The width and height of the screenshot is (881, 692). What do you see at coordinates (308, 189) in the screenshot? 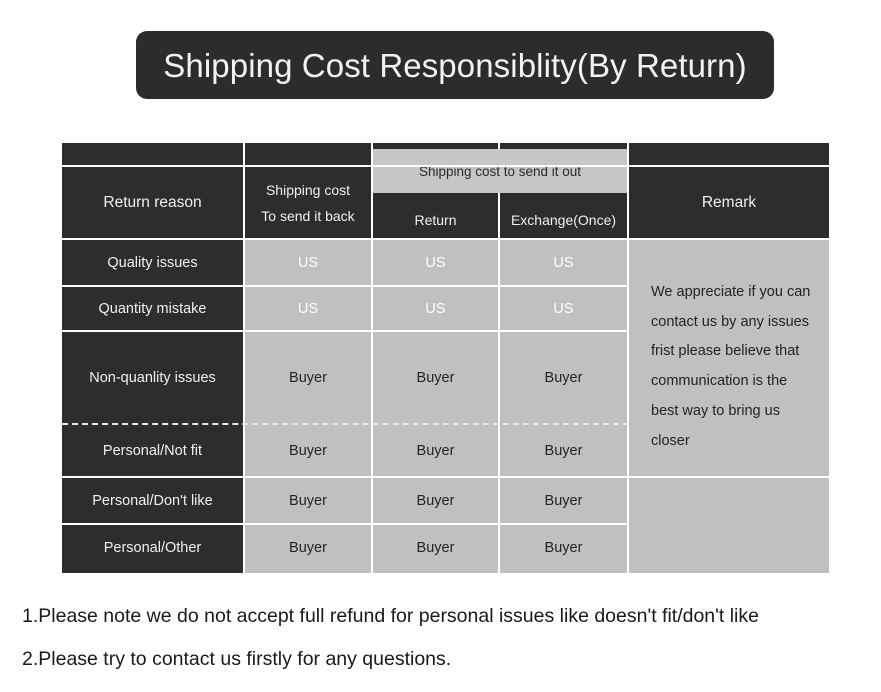
I see `header-shipping-cost-line1: Shipping cost` at bounding box center [308, 189].